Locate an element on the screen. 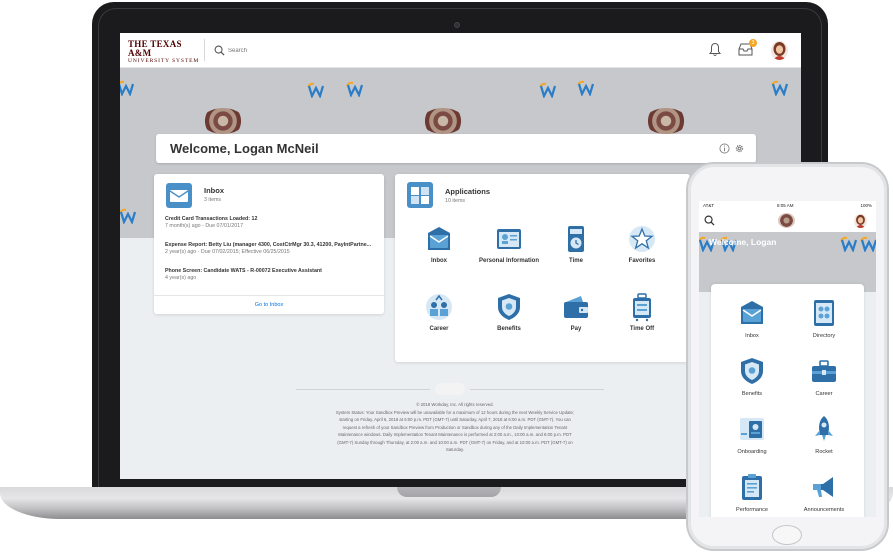 The image size is (893, 552). app-benefits: Benefits is located at coordinates (509, 312).